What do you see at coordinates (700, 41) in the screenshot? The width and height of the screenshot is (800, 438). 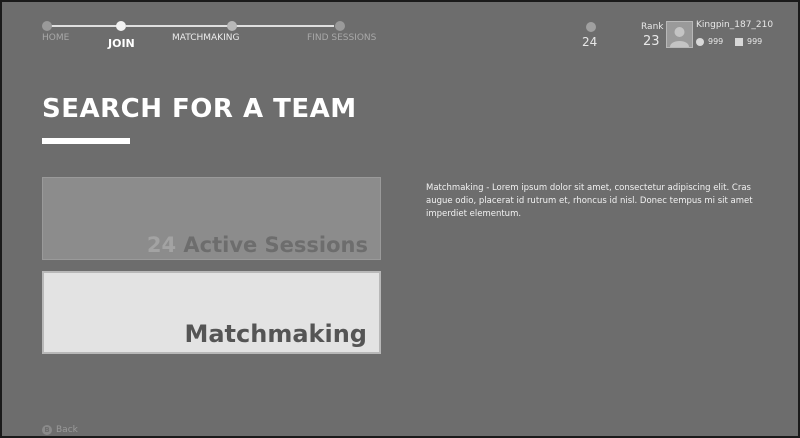 I see `coin-icon` at bounding box center [700, 41].